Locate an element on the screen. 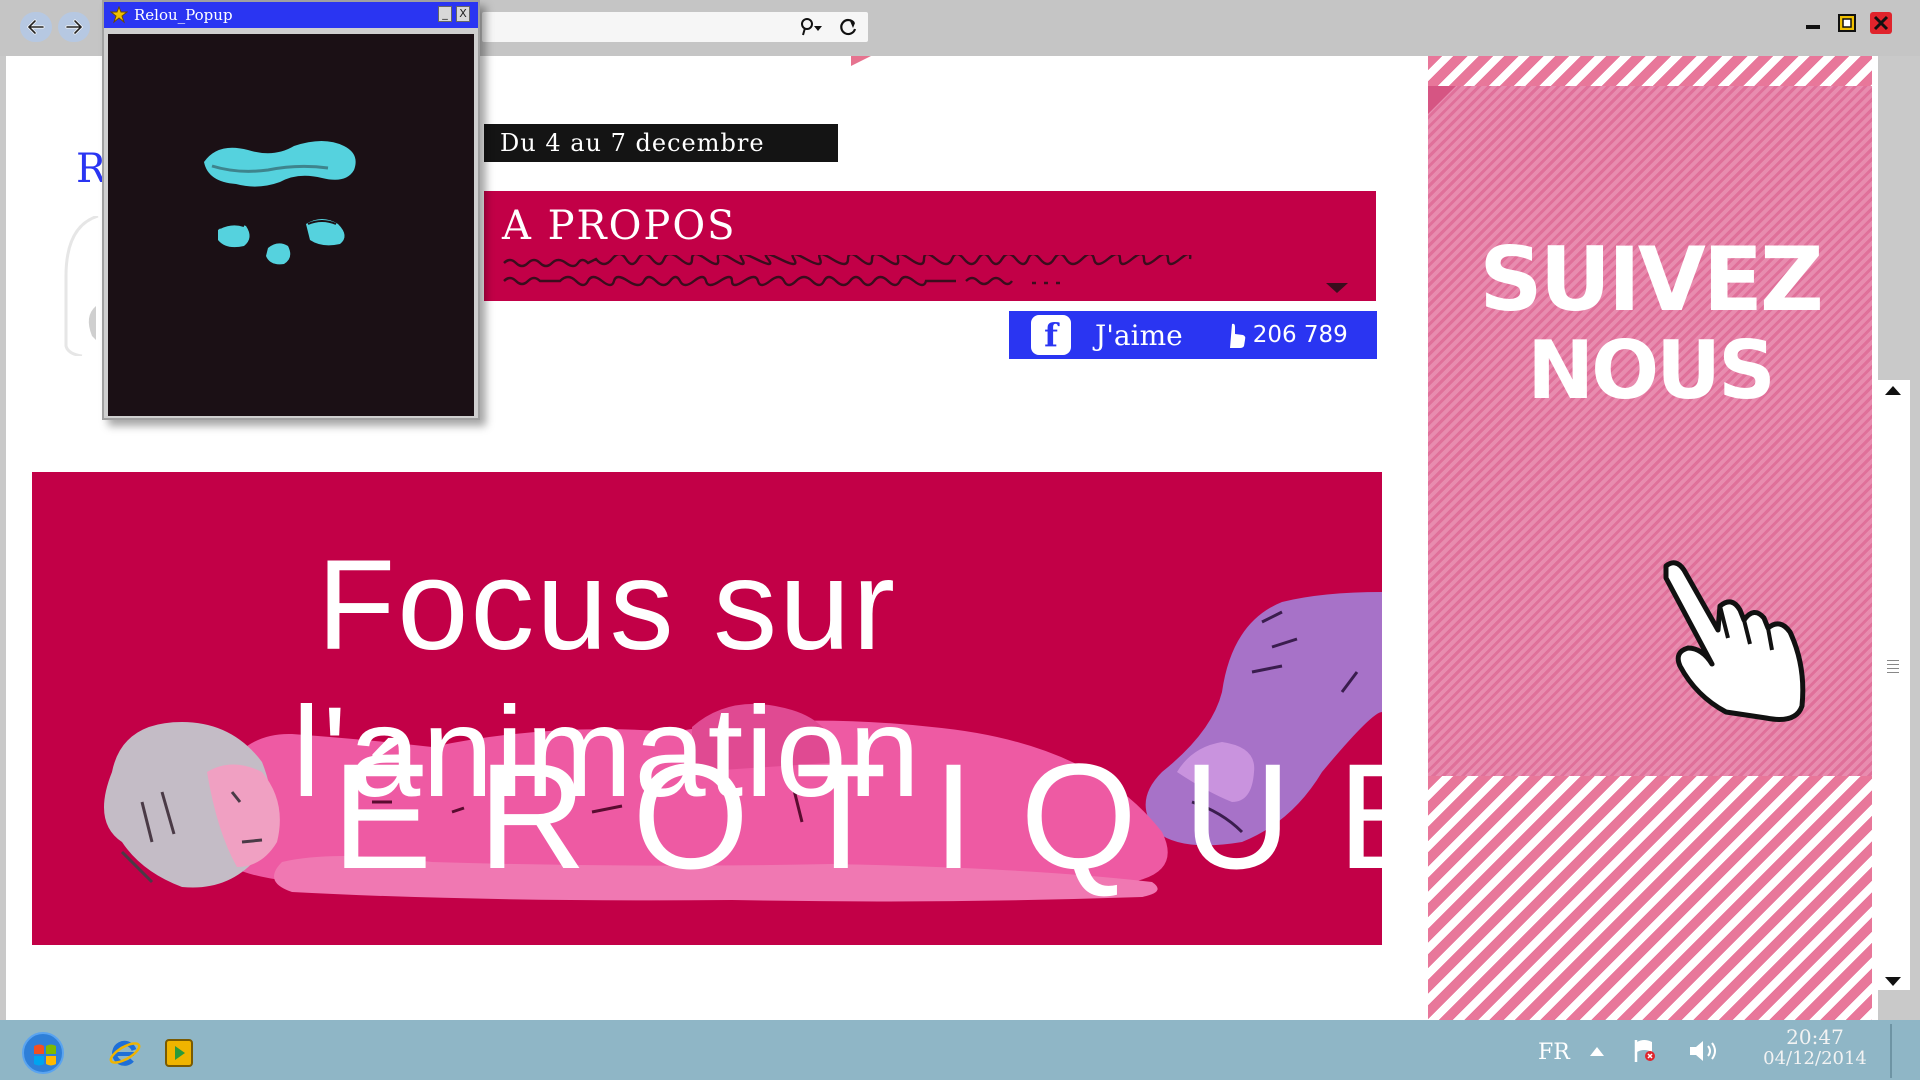 This screenshot has height=1080, width=1920. media-player-icon is located at coordinates (179, 1053).